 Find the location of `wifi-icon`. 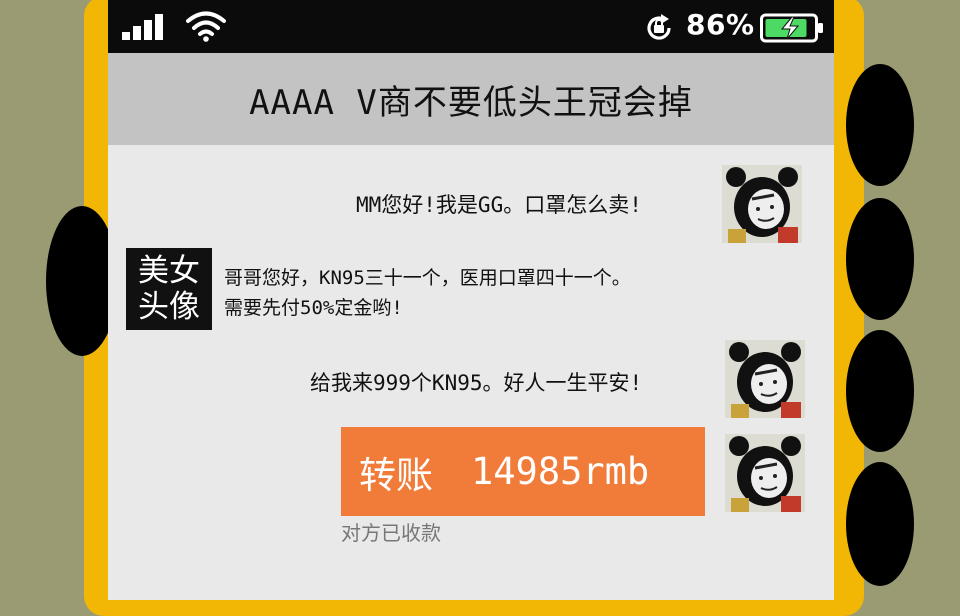

wifi-icon is located at coordinates (206, 26).